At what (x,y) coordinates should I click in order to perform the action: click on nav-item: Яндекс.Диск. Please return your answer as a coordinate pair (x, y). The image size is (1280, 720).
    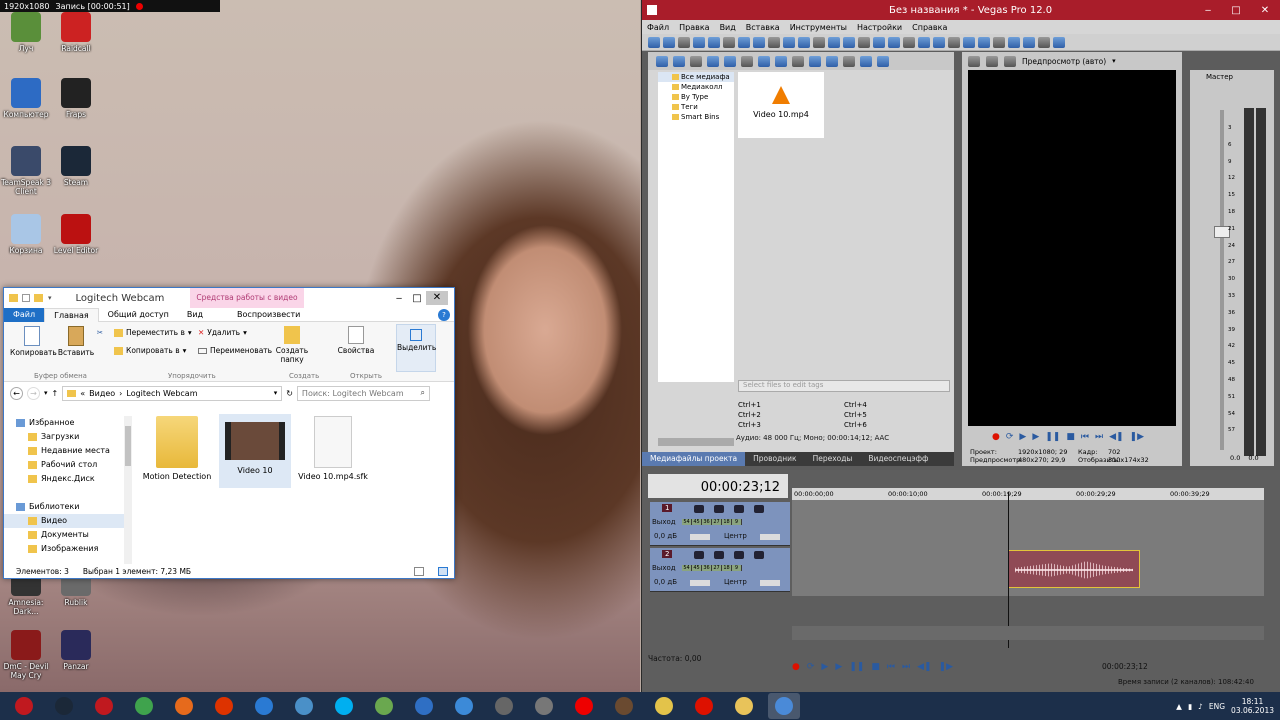
    Looking at the image, I should click on (68, 479).